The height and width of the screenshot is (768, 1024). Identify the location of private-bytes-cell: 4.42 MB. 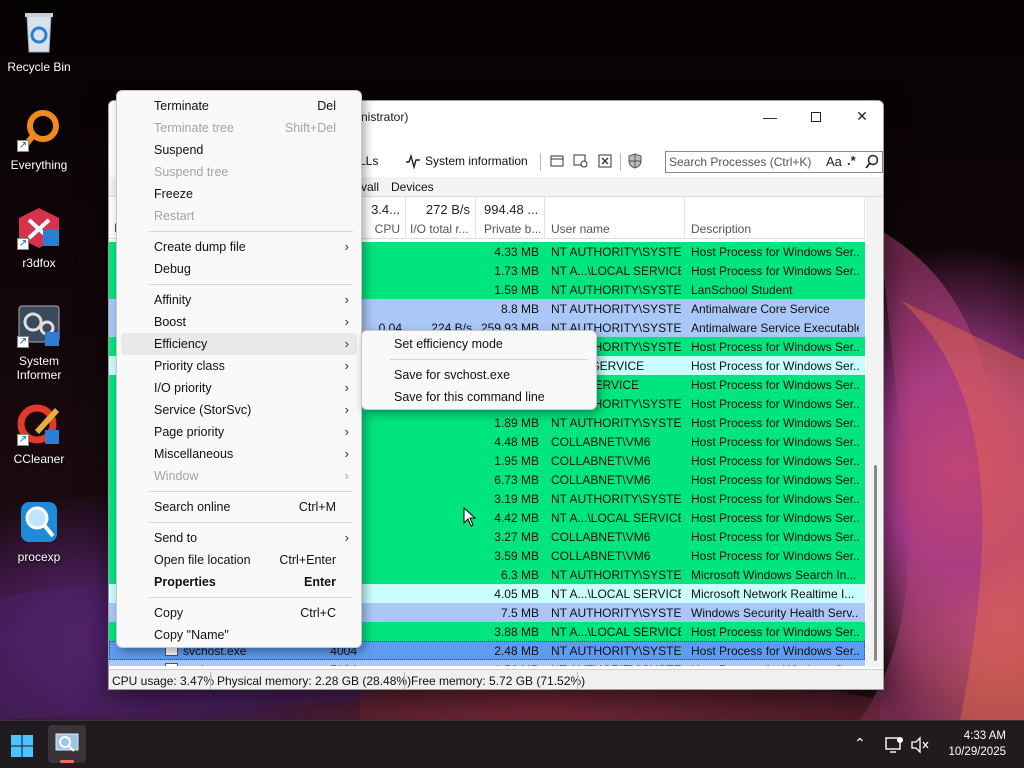
(516, 518).